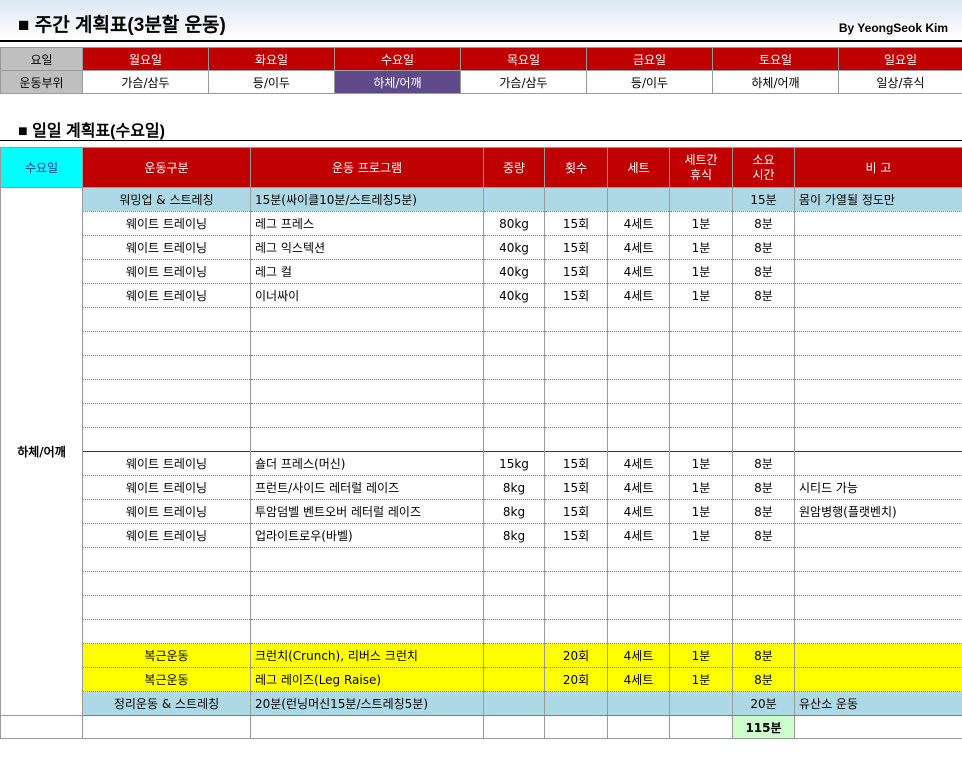 This screenshot has height=777, width=962. Describe the element at coordinates (166, 655) in the screenshot. I see `cell-category: 복근운동` at that location.